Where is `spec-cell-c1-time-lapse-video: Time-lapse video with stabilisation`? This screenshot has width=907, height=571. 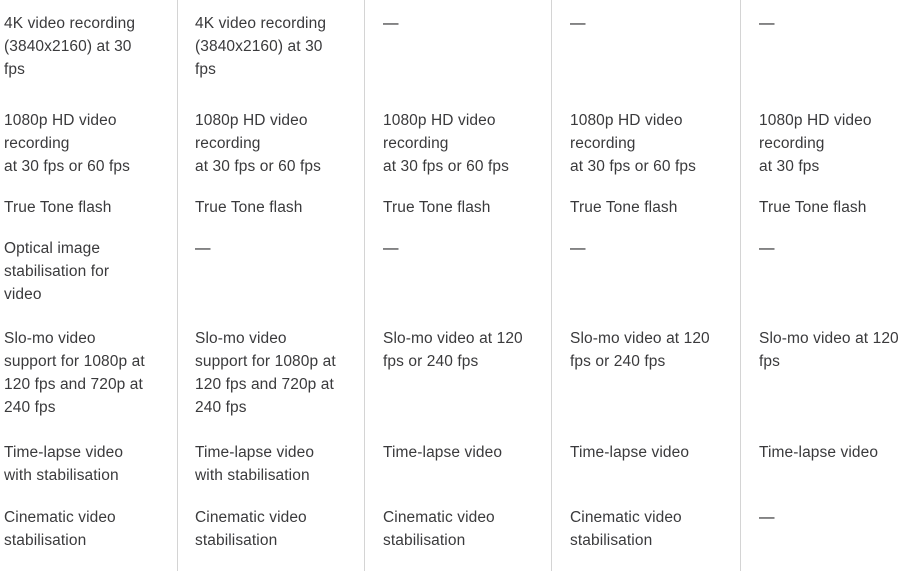 spec-cell-c1-time-lapse-video: Time-lapse video with stabilisation is located at coordinates (64, 464).